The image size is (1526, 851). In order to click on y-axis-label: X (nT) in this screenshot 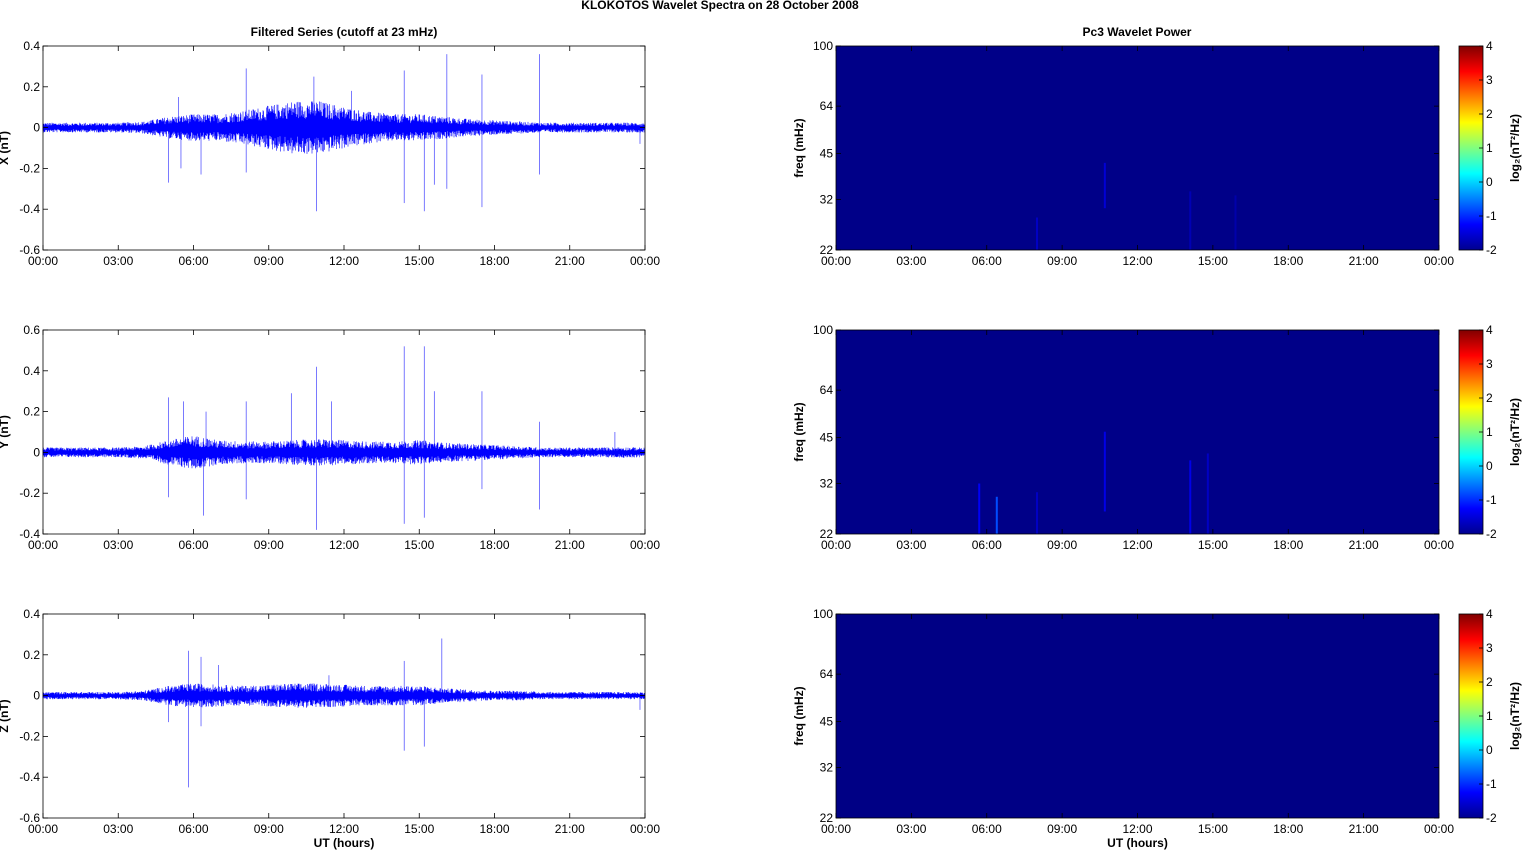, I will do `click(5, 148)`.